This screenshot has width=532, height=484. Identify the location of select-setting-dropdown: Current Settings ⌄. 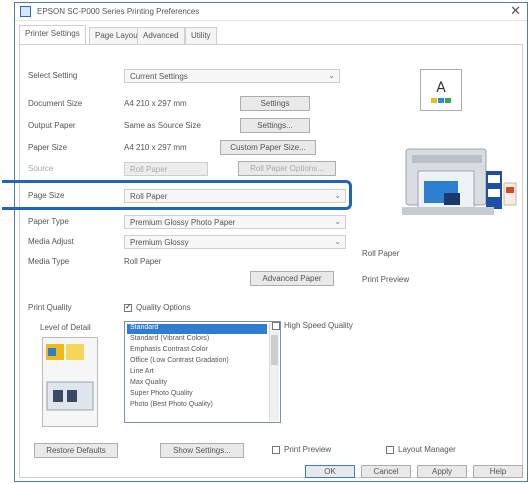
(232, 76).